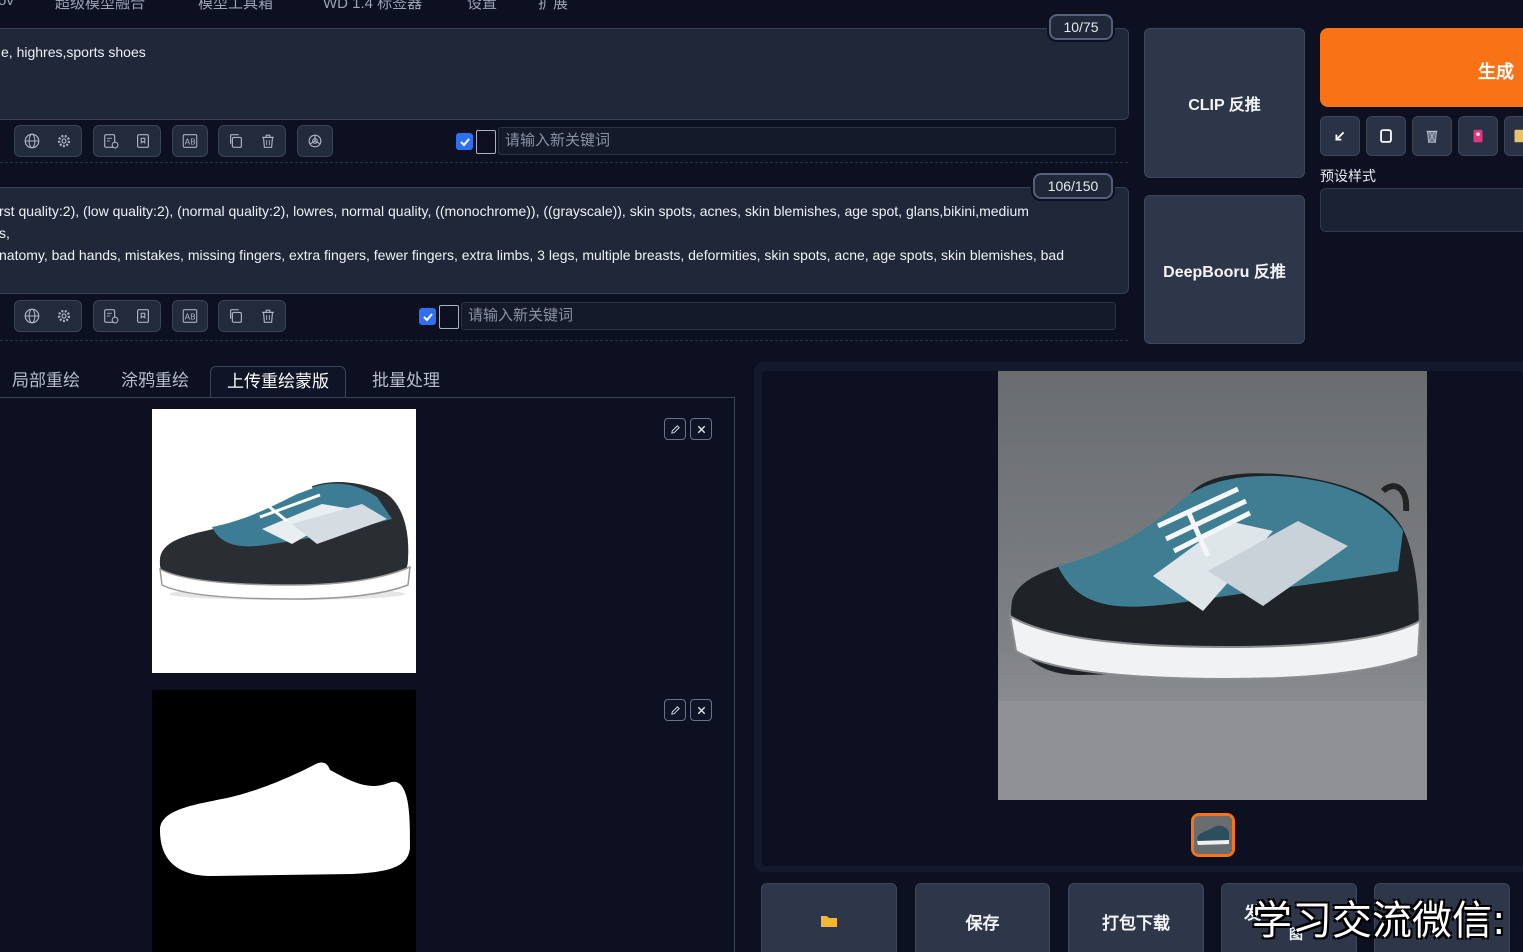 The height and width of the screenshot is (952, 1523). I want to click on preset-style-label: 预设样式, so click(1348, 176).